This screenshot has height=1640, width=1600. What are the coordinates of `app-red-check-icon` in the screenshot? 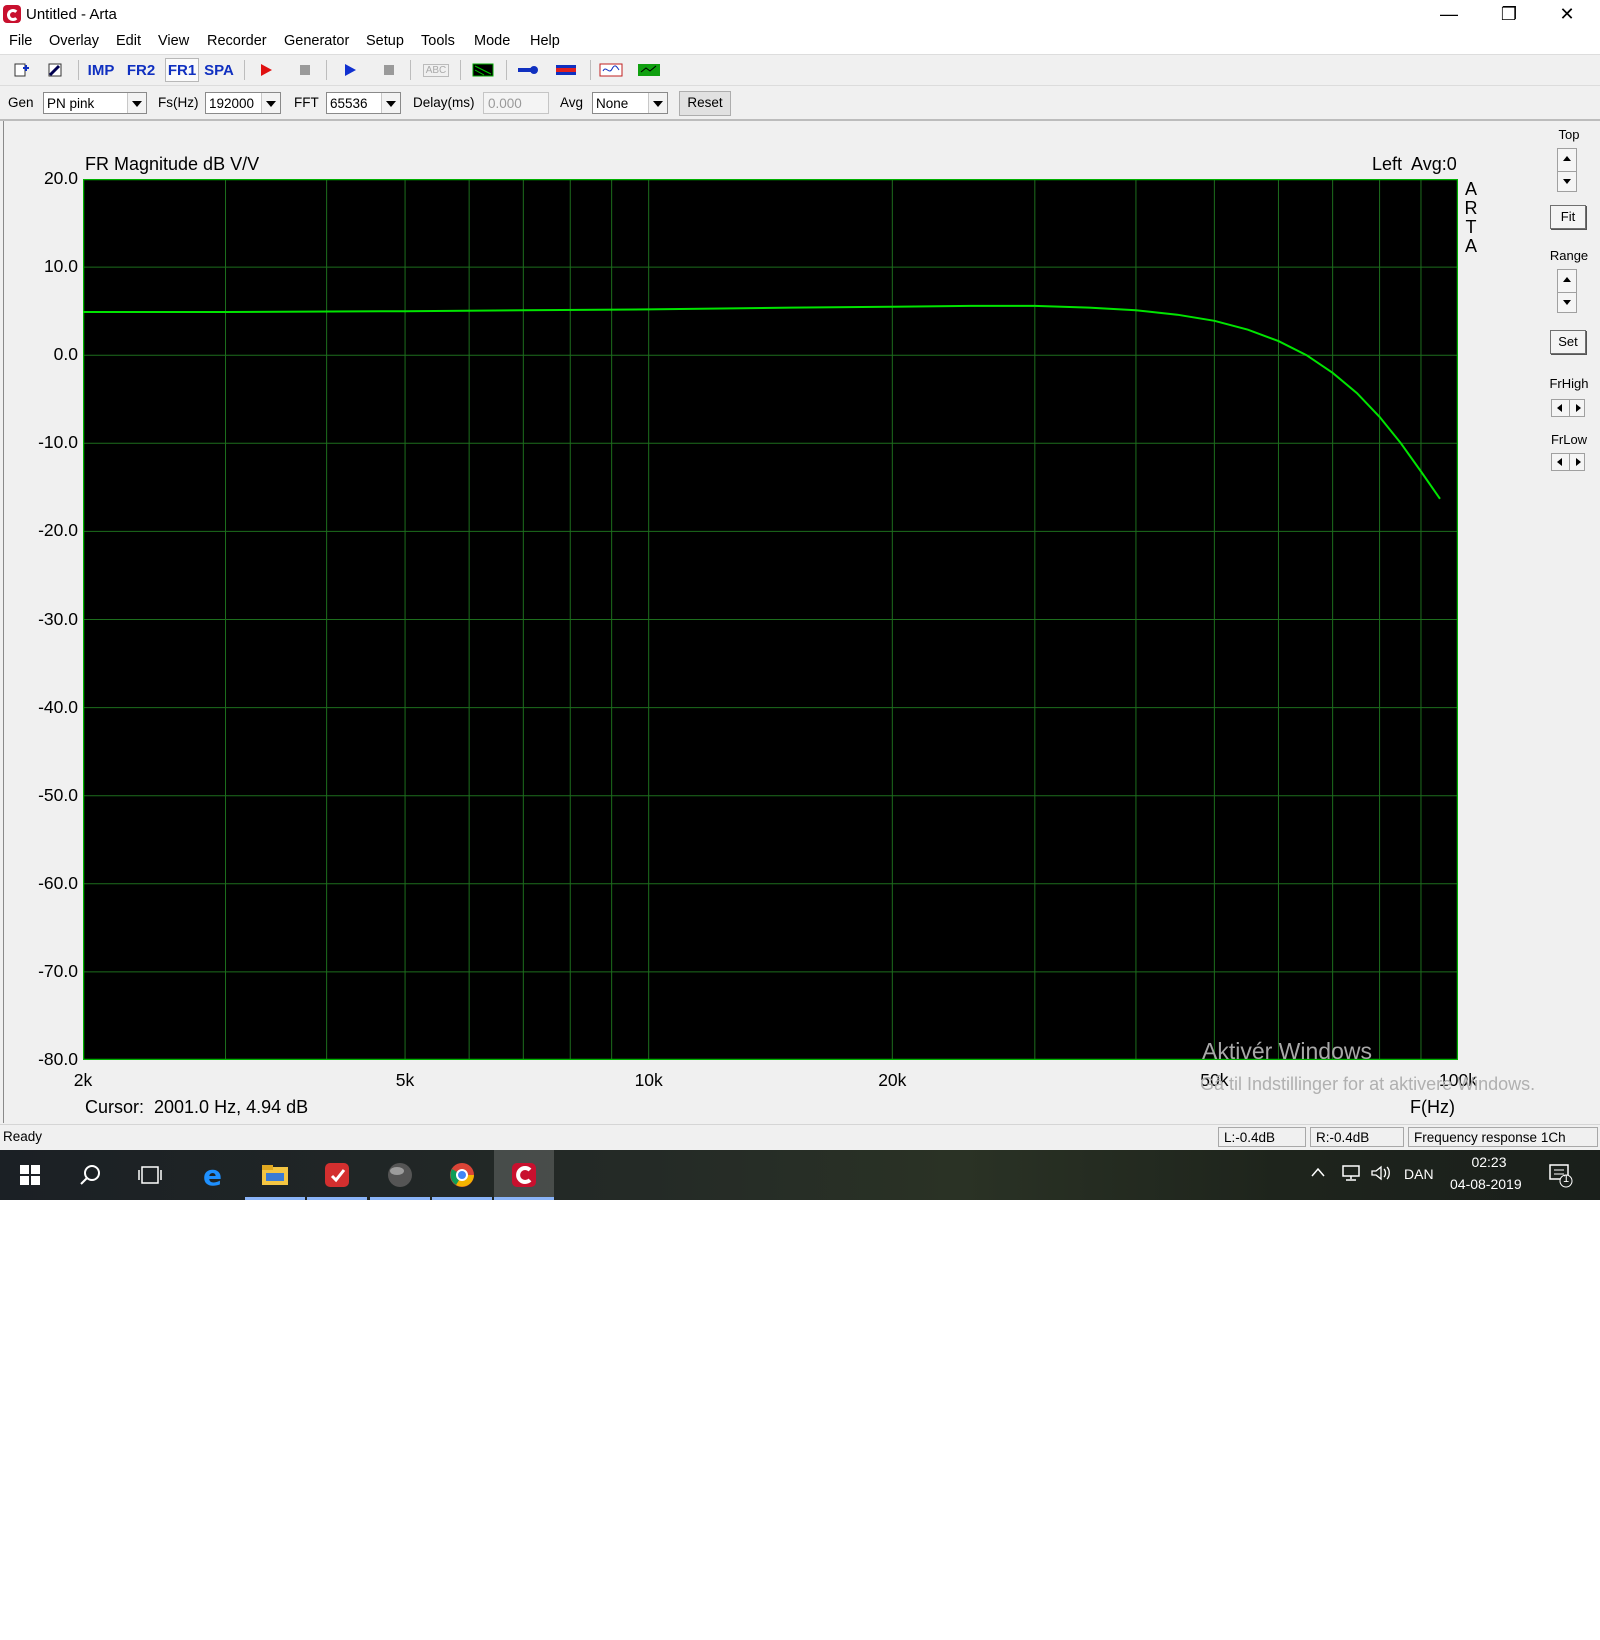 It's located at (337, 1175).